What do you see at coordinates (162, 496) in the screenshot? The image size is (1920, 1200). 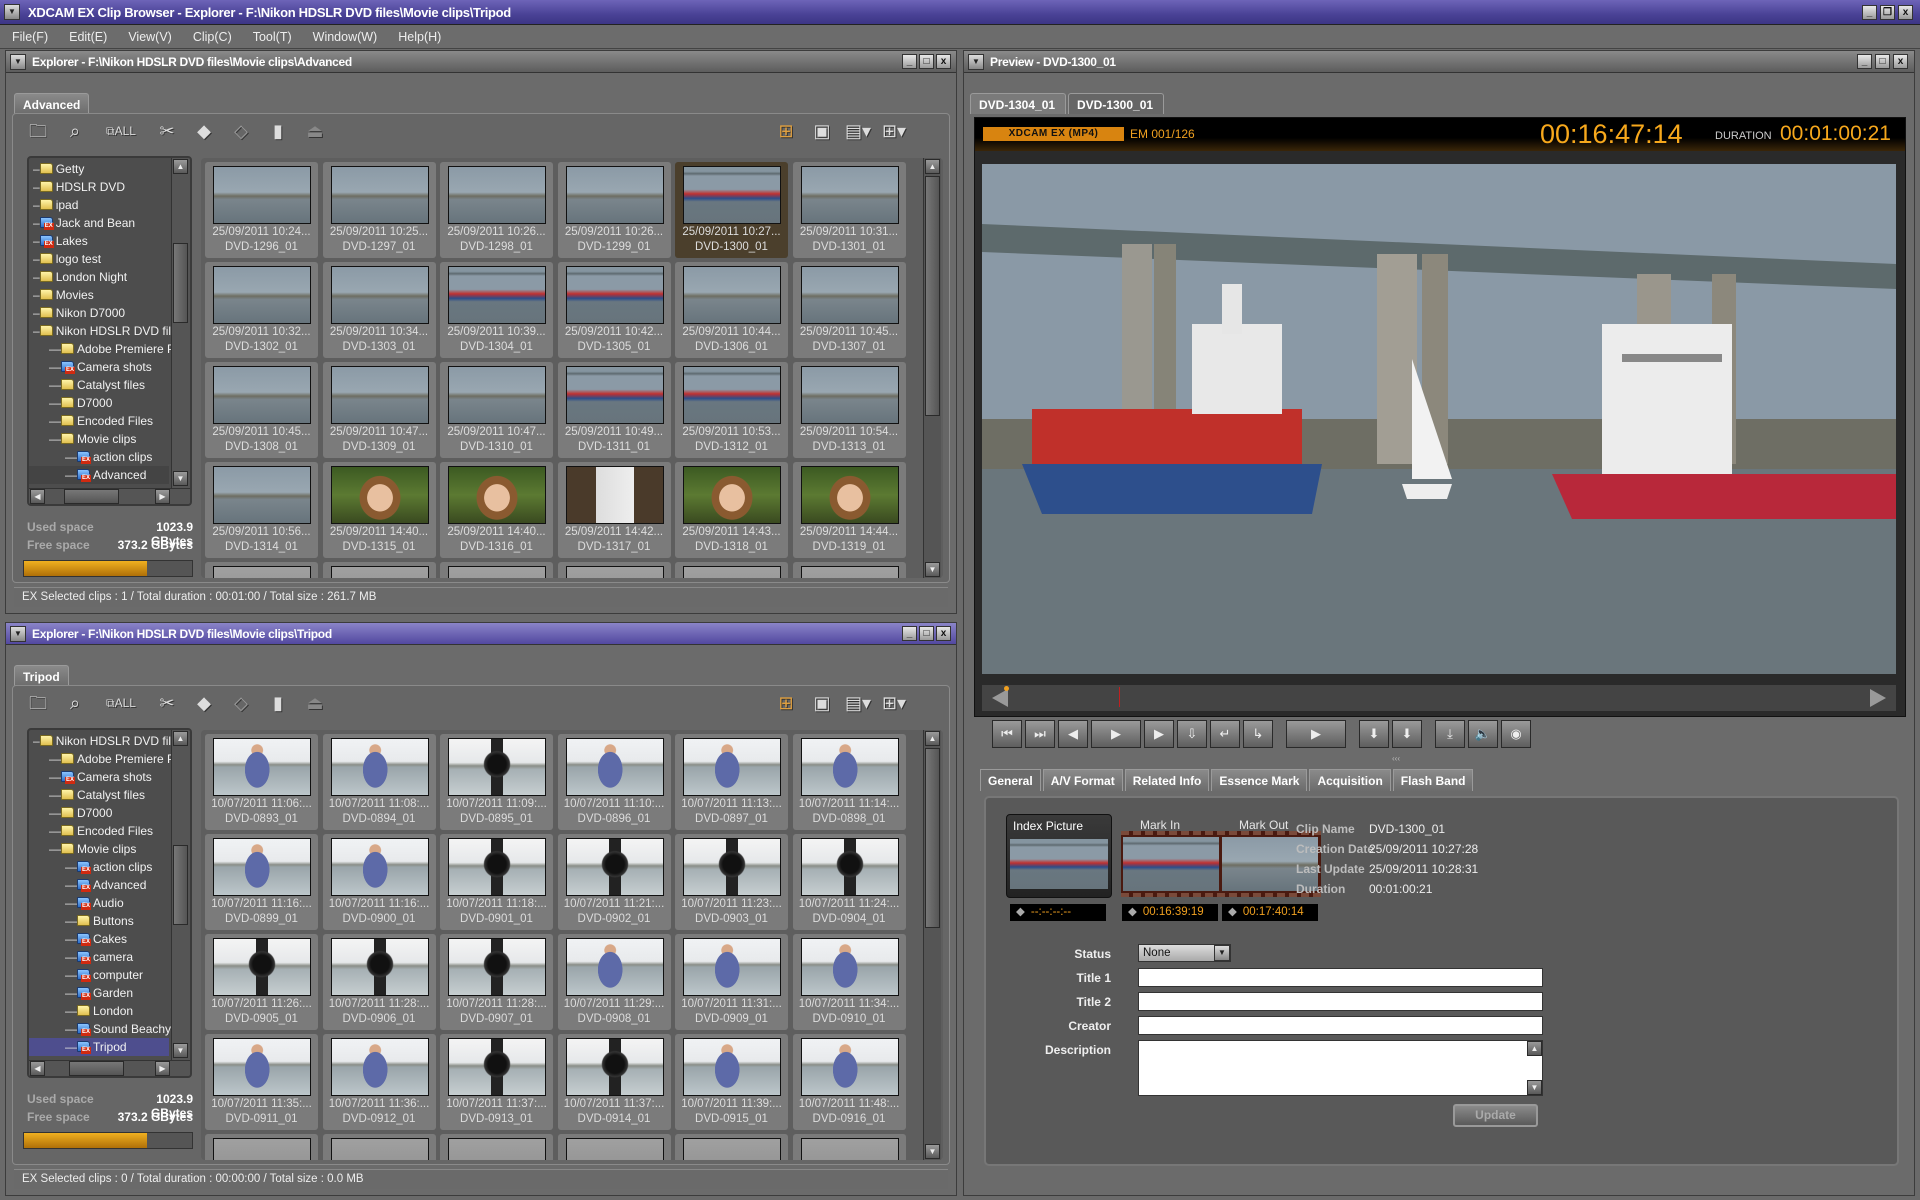 I see `scroll-right-icon: ▶` at bounding box center [162, 496].